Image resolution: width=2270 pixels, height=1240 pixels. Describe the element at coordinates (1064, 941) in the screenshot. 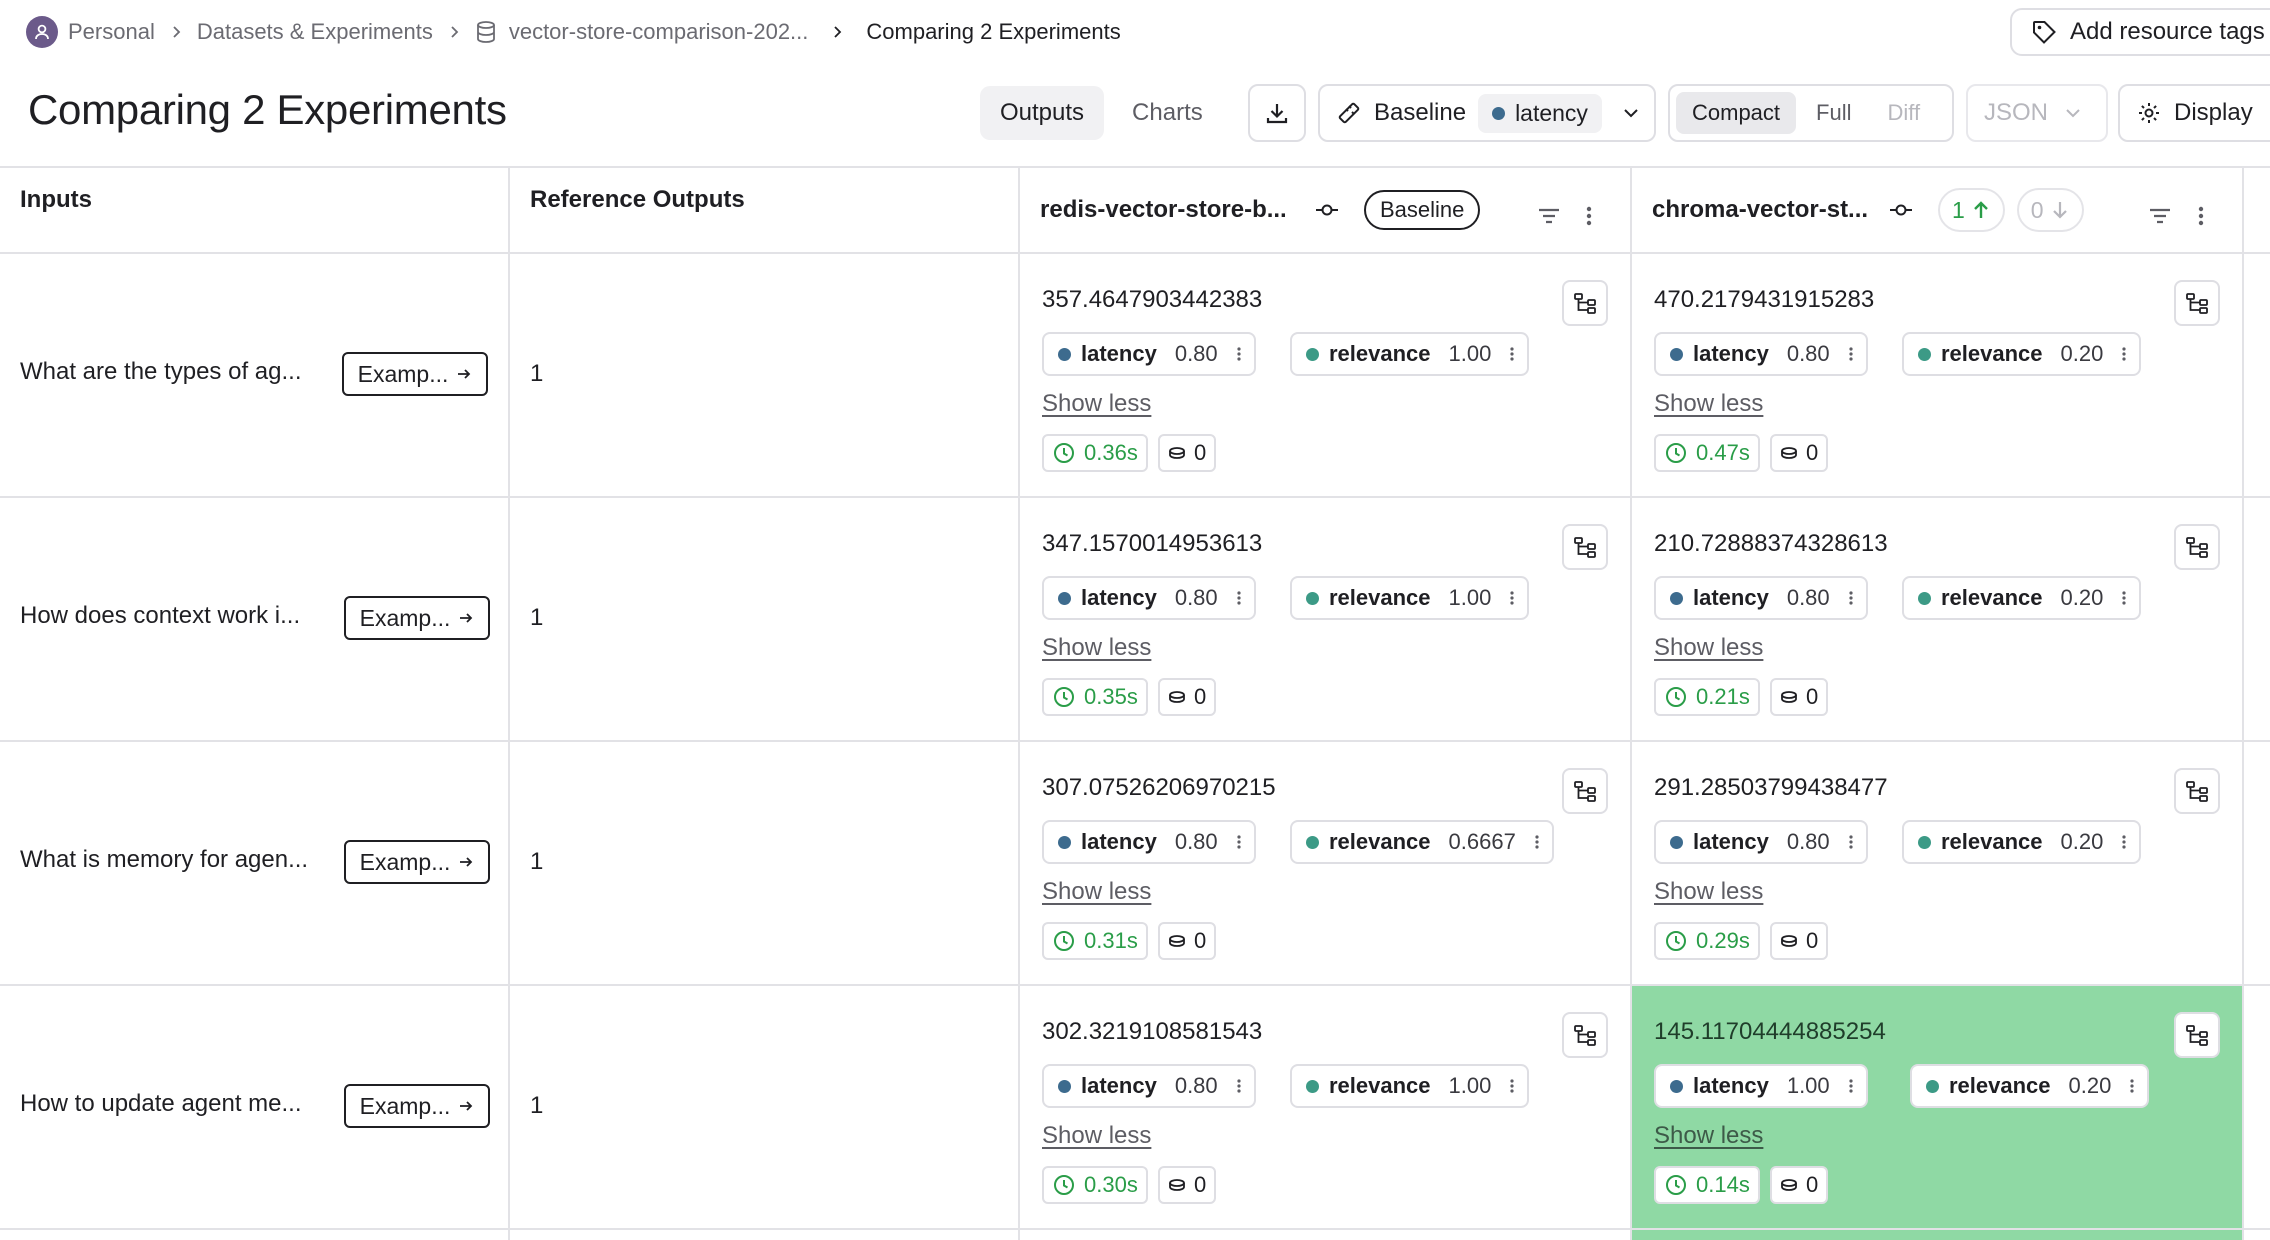

I see `clock-icon` at that location.